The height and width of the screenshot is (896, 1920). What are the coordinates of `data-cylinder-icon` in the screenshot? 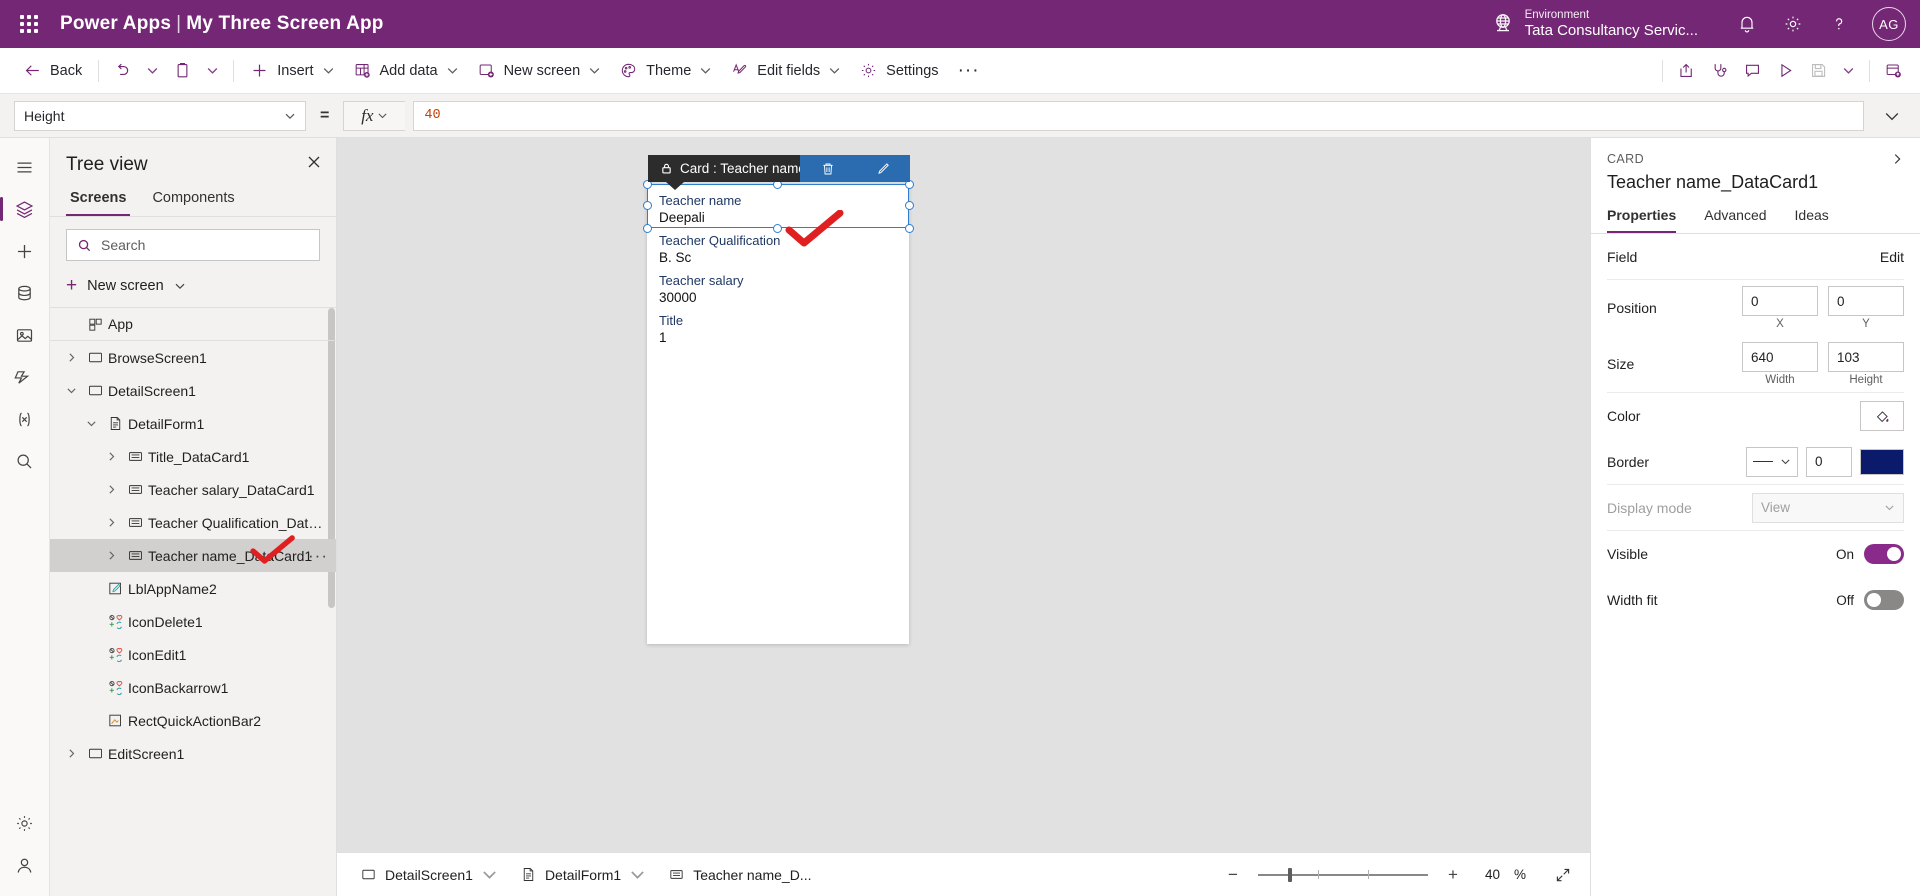 It's located at (25, 293).